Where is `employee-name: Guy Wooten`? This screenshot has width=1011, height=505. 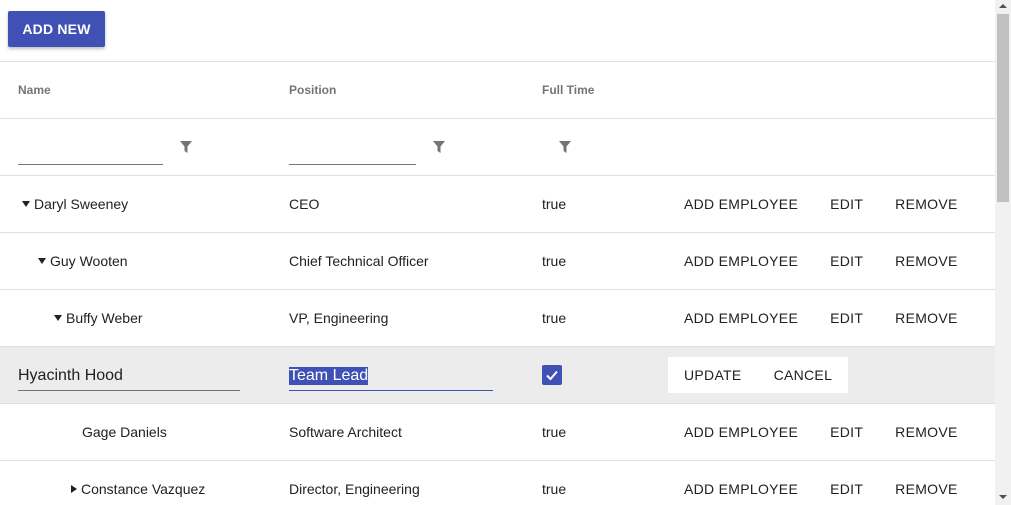
employee-name: Guy Wooten is located at coordinates (89, 261).